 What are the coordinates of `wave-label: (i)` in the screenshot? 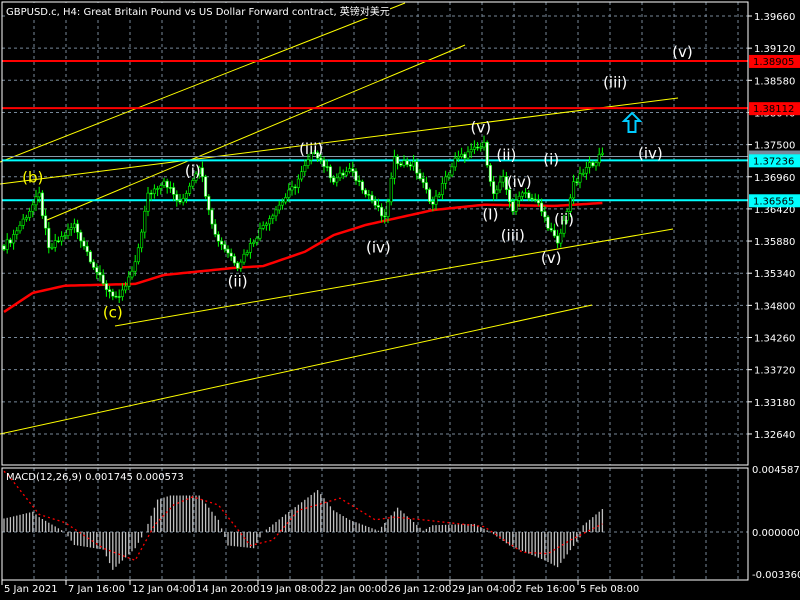 It's located at (193, 171).